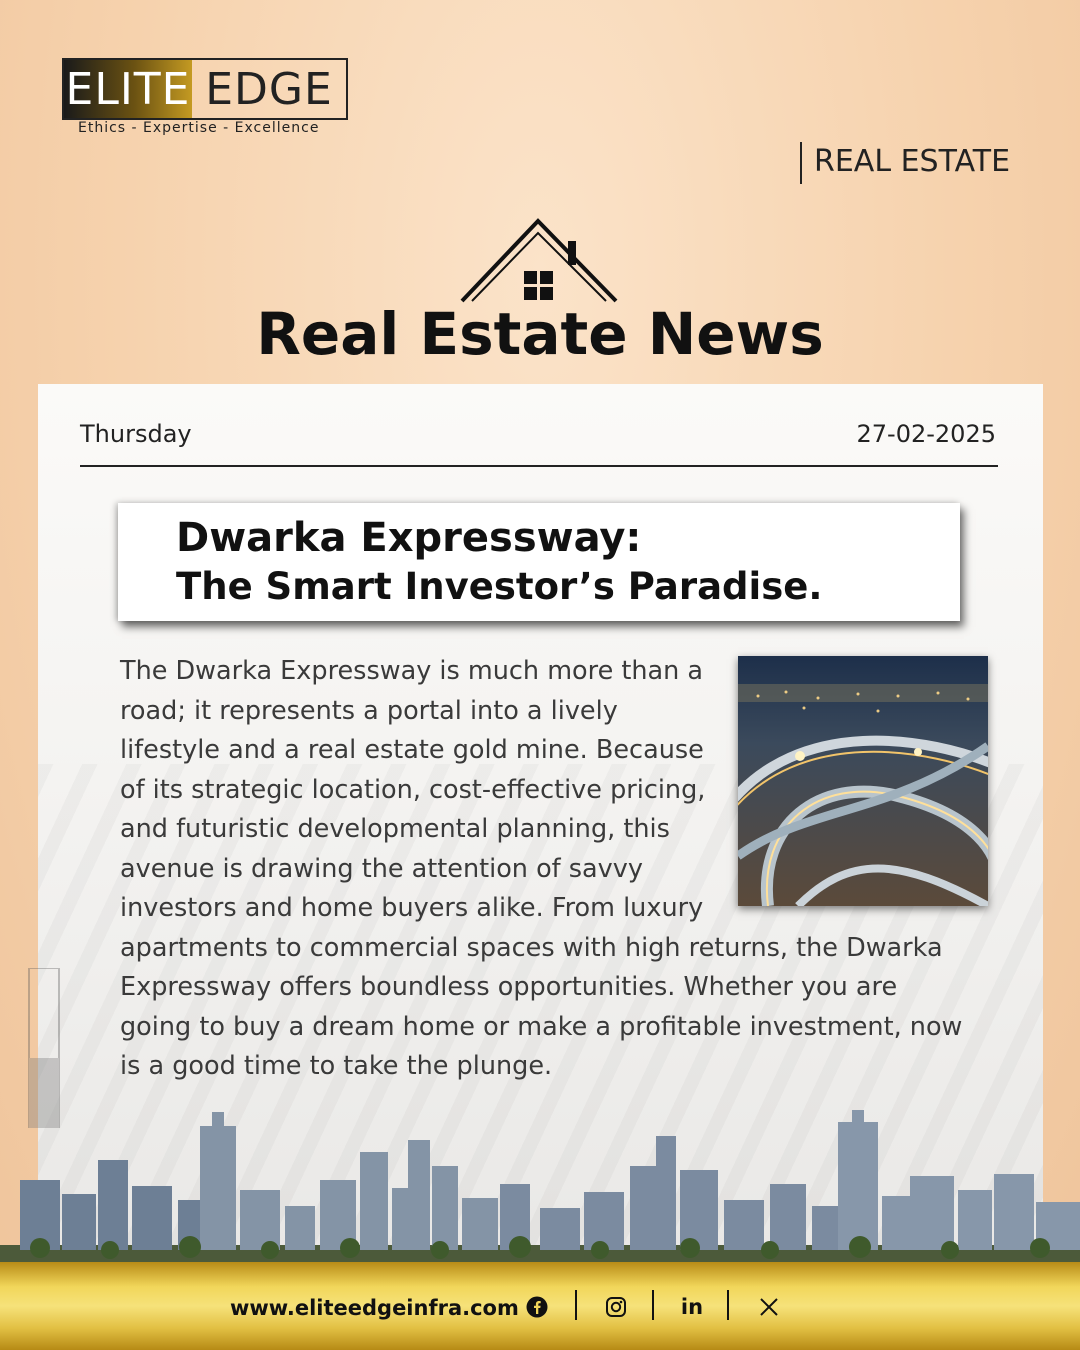 Image resolution: width=1080 pixels, height=1350 pixels. Describe the element at coordinates (540, 1190) in the screenshot. I see `city-skyline` at that location.